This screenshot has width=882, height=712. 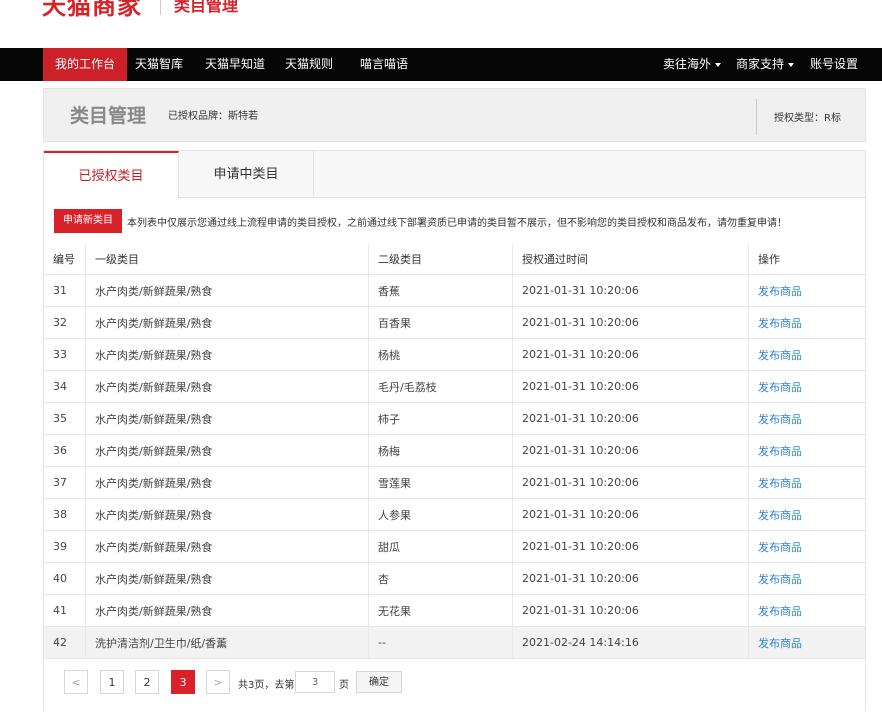 I want to click on cell-number: 33, so click(x=65, y=354).